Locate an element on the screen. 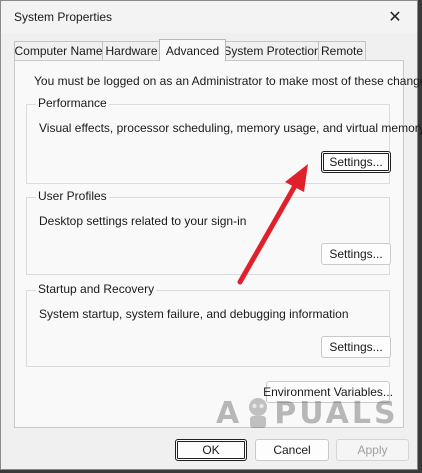 This screenshot has height=473, width=422. title-bar: System Properties ✕ is located at coordinates (209, 17).